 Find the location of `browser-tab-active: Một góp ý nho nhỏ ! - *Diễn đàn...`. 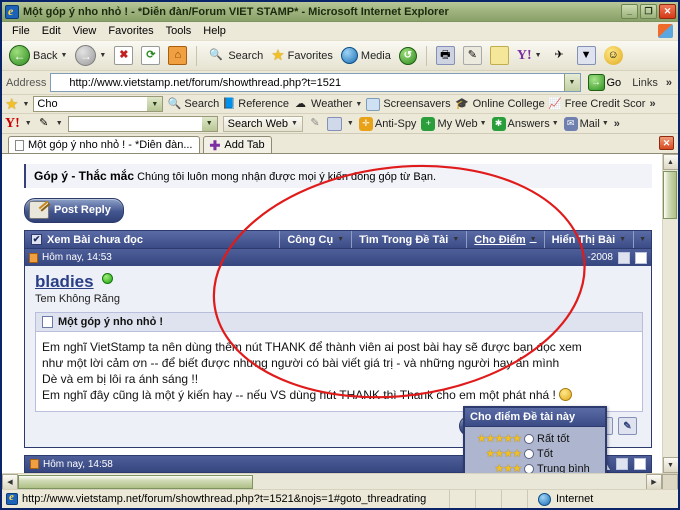

browser-tab-active: Một góp ý nho nhỏ ! - *Diễn đàn... is located at coordinates (104, 144).